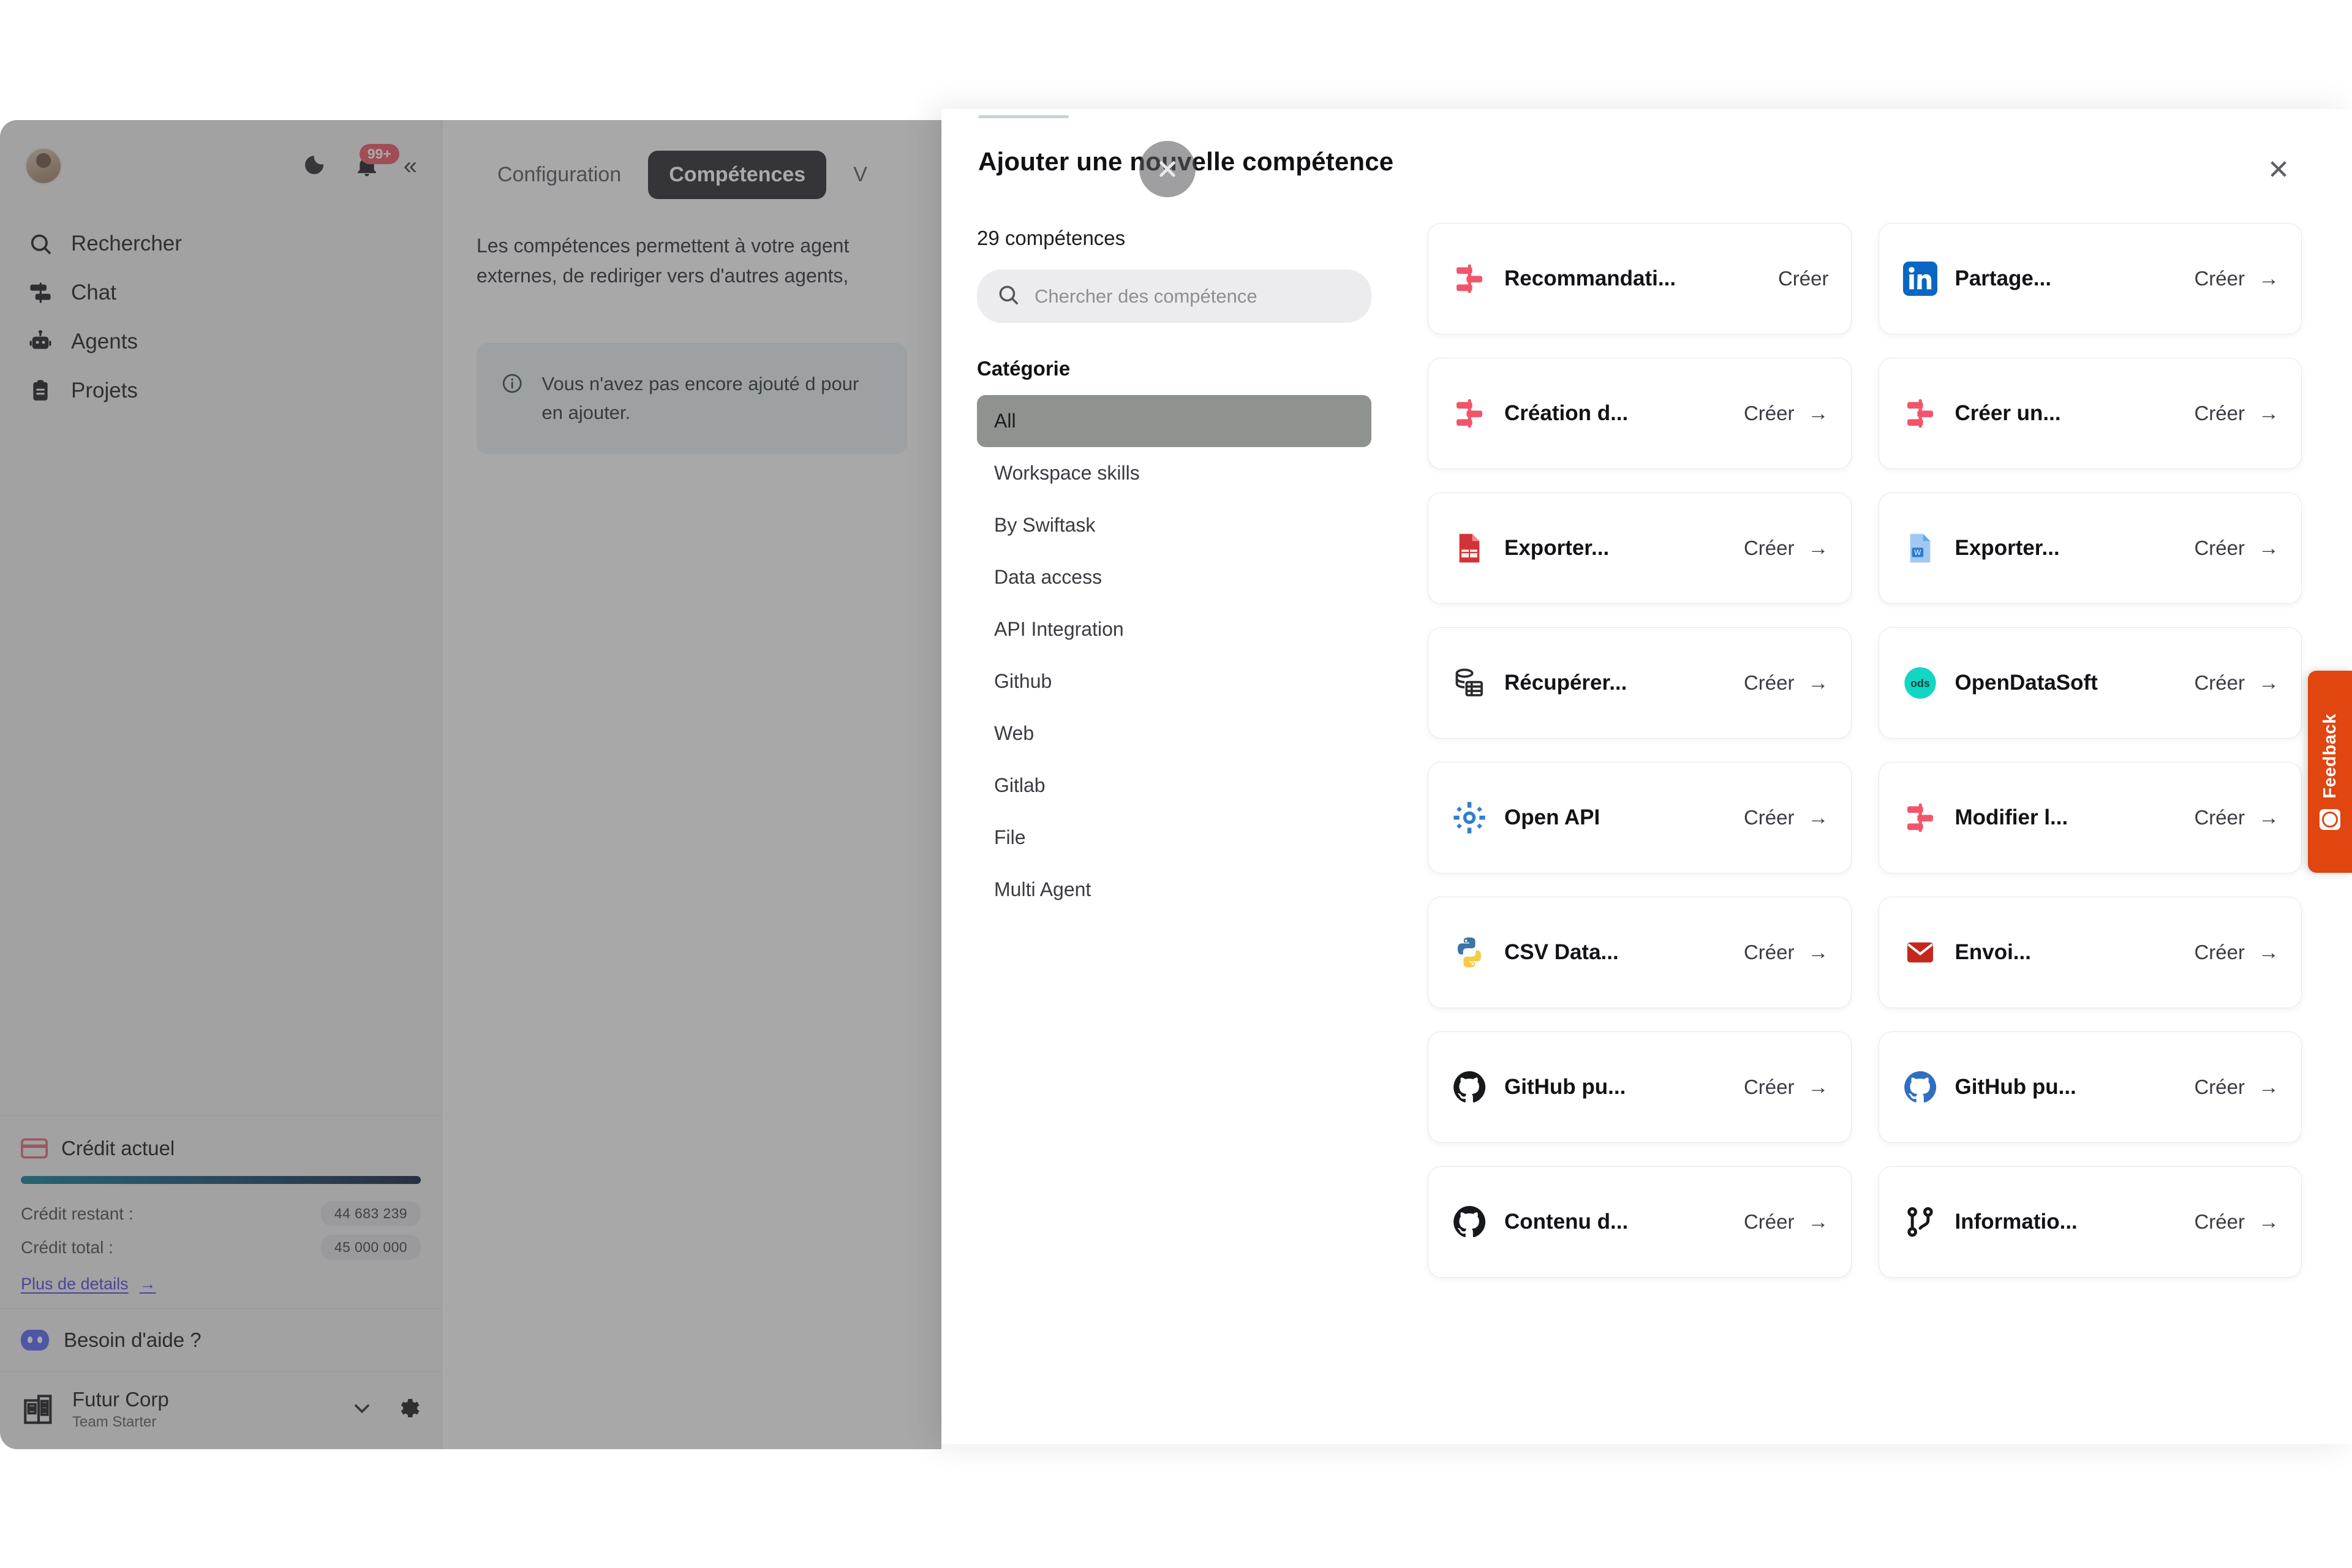 Image resolution: width=2352 pixels, height=1568 pixels. I want to click on category-item-api-integration: API Integration, so click(1174, 629).